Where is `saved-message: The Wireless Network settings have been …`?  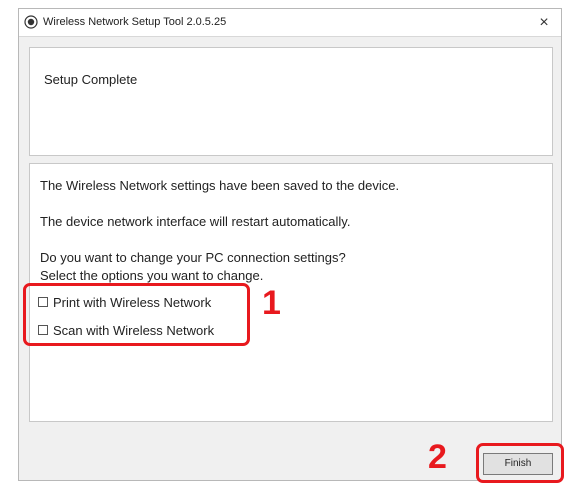
saved-message: The Wireless Network settings have been … is located at coordinates (220, 185).